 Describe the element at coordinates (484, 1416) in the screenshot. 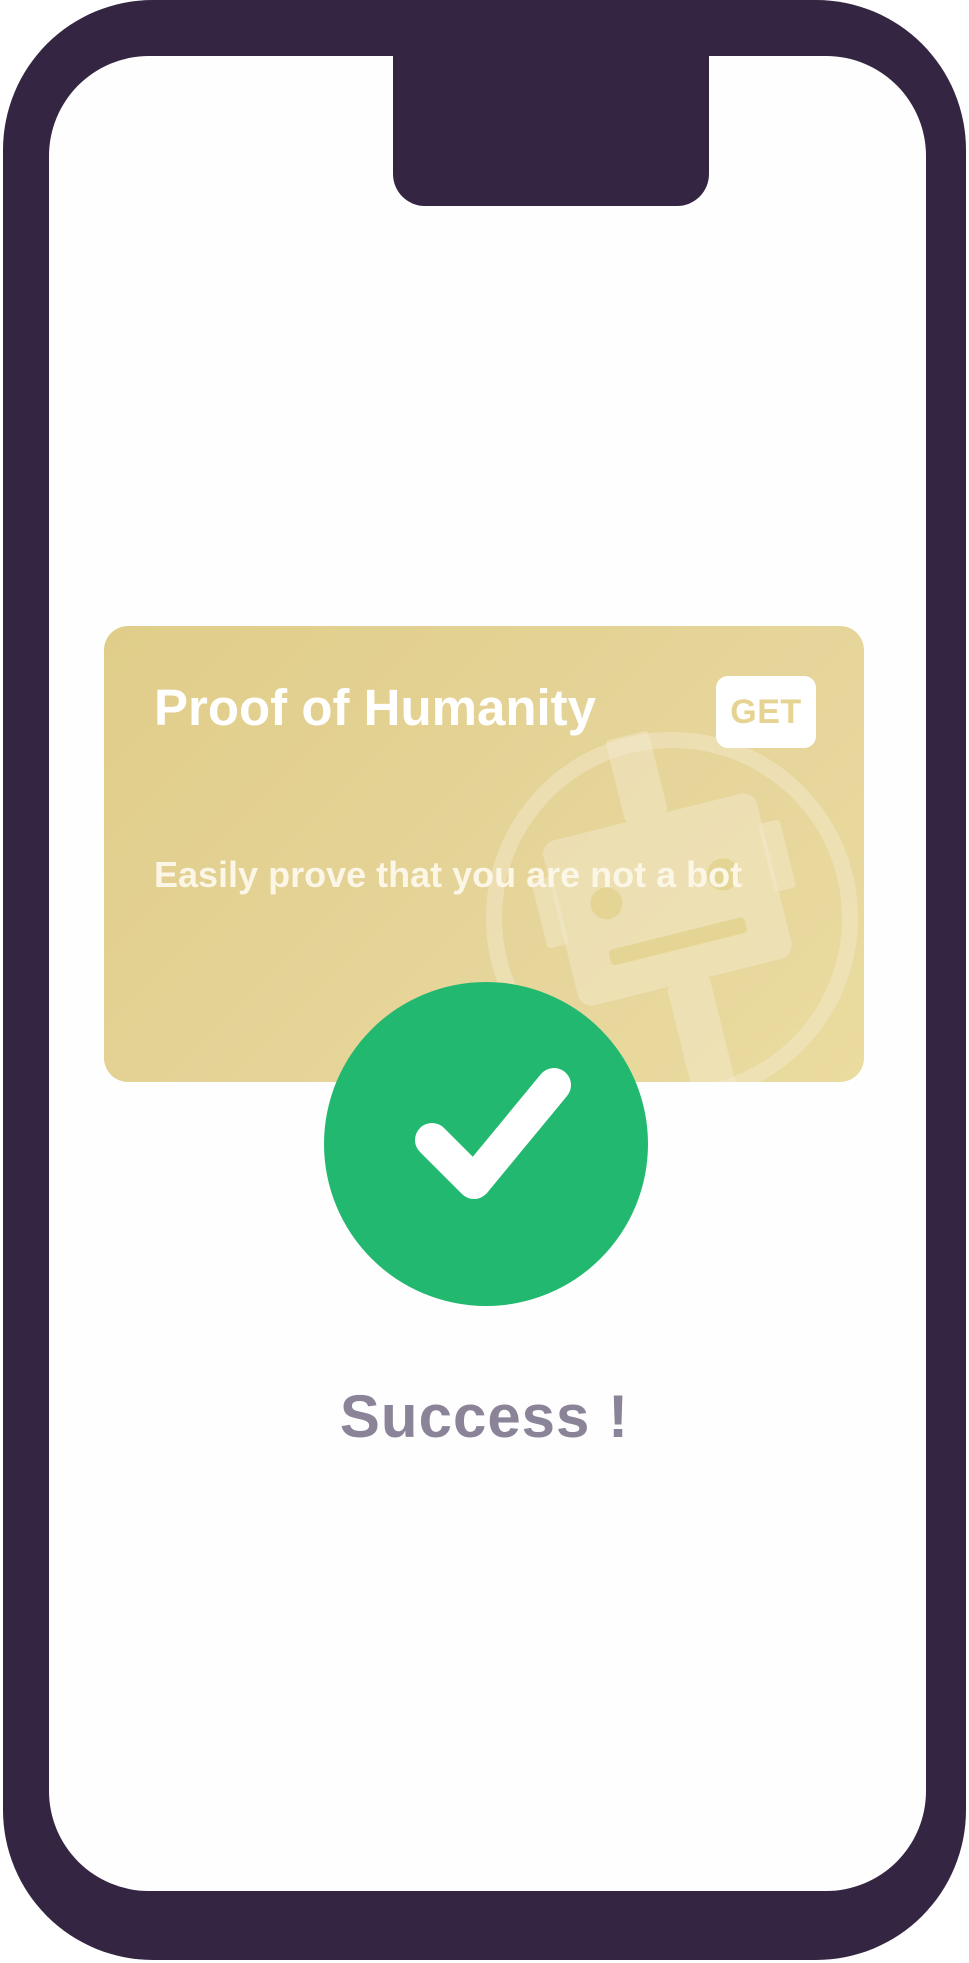

I see `success-message: Success !` at that location.